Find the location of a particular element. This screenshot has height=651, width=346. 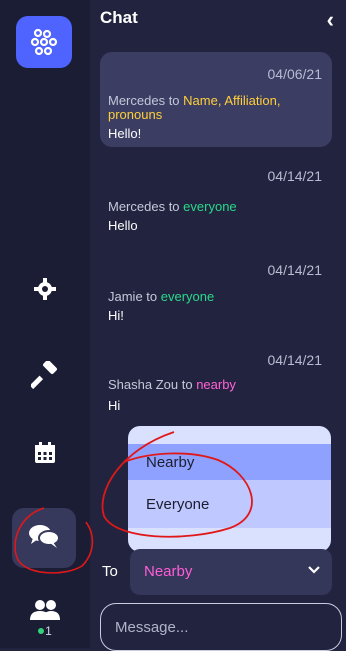

chevron-down-icon is located at coordinates (314, 571).